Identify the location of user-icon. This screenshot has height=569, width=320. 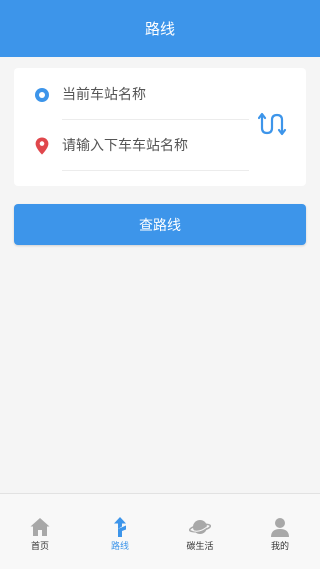
(280, 527).